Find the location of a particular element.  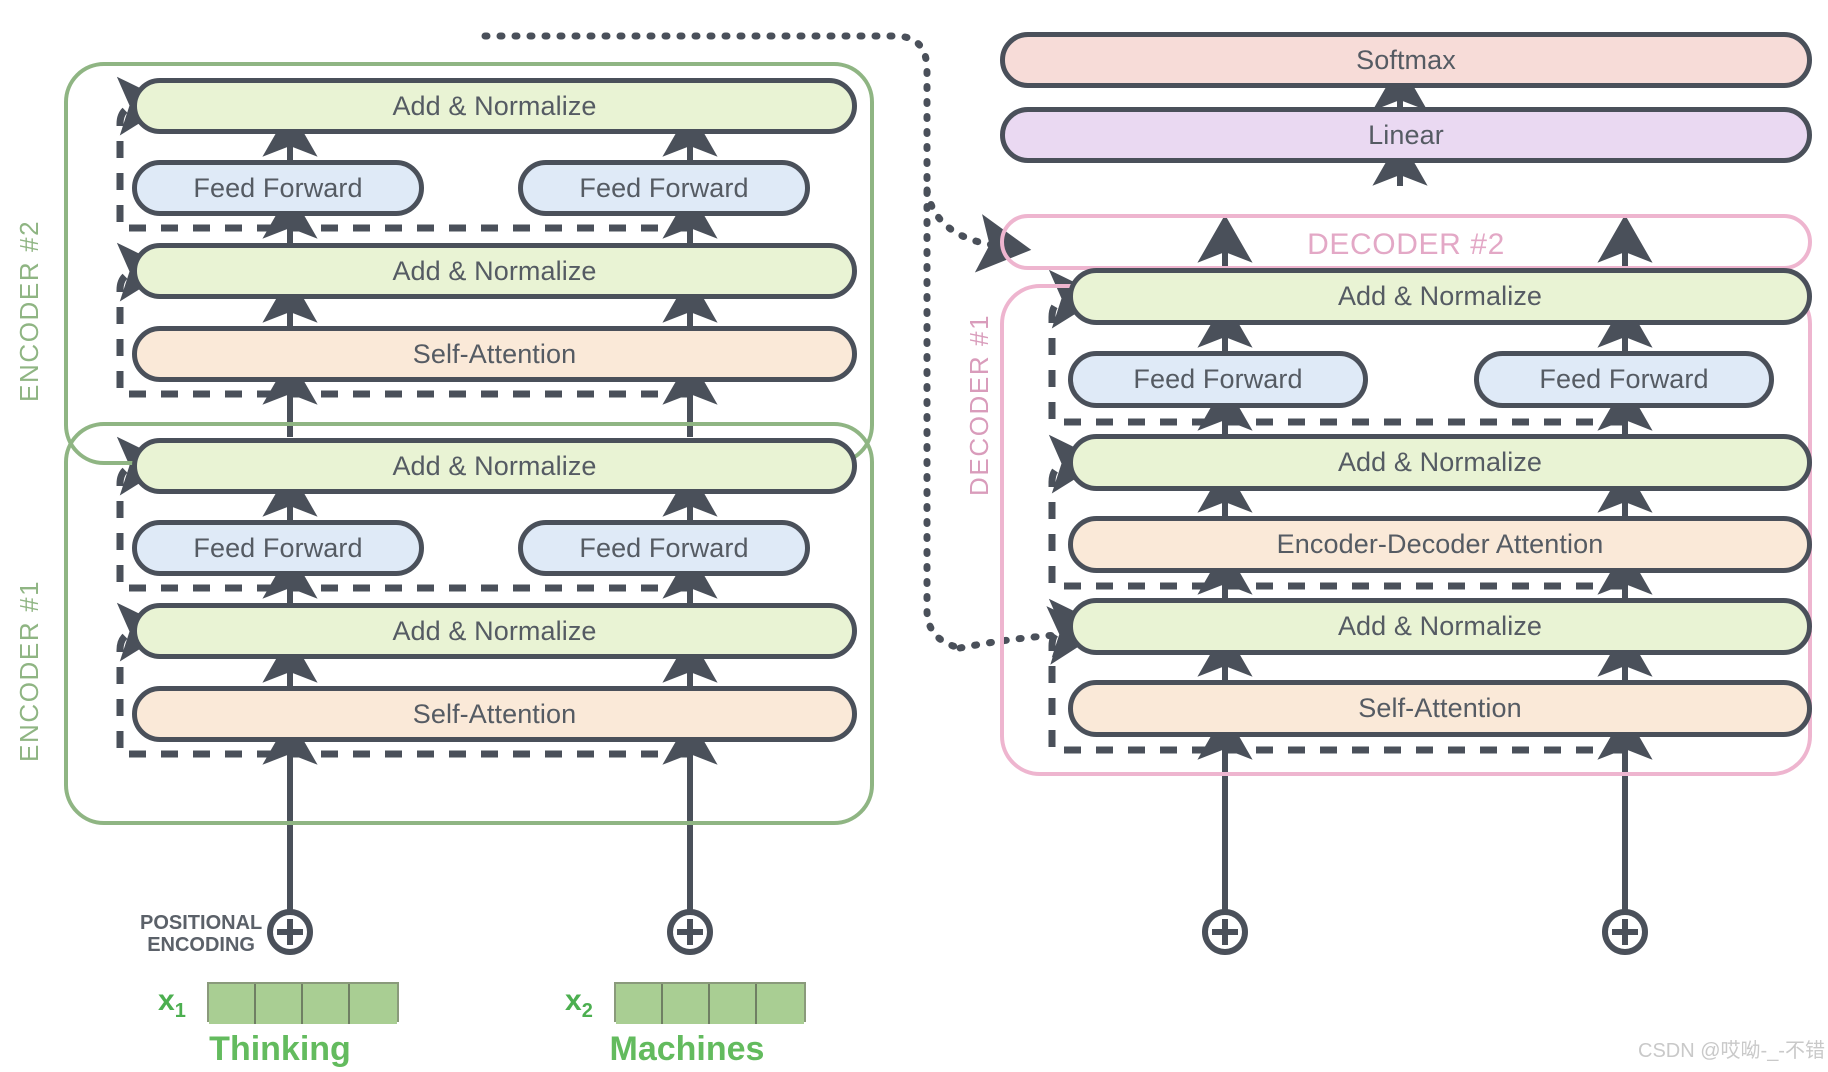

input-word-2: Machines is located at coordinates (687, 1049).